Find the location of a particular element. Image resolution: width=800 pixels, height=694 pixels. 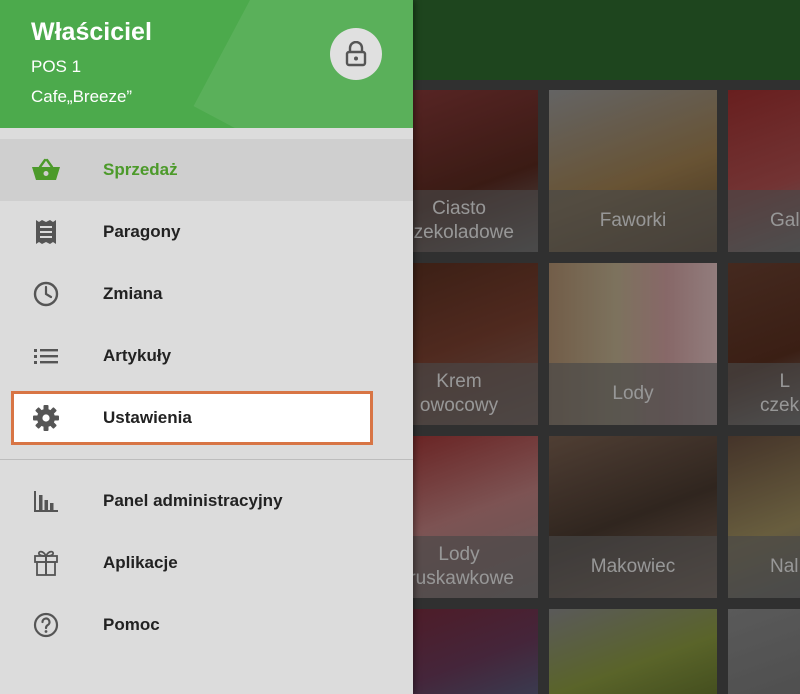

menu-item-label: Sprzedaż is located at coordinates (140, 169).